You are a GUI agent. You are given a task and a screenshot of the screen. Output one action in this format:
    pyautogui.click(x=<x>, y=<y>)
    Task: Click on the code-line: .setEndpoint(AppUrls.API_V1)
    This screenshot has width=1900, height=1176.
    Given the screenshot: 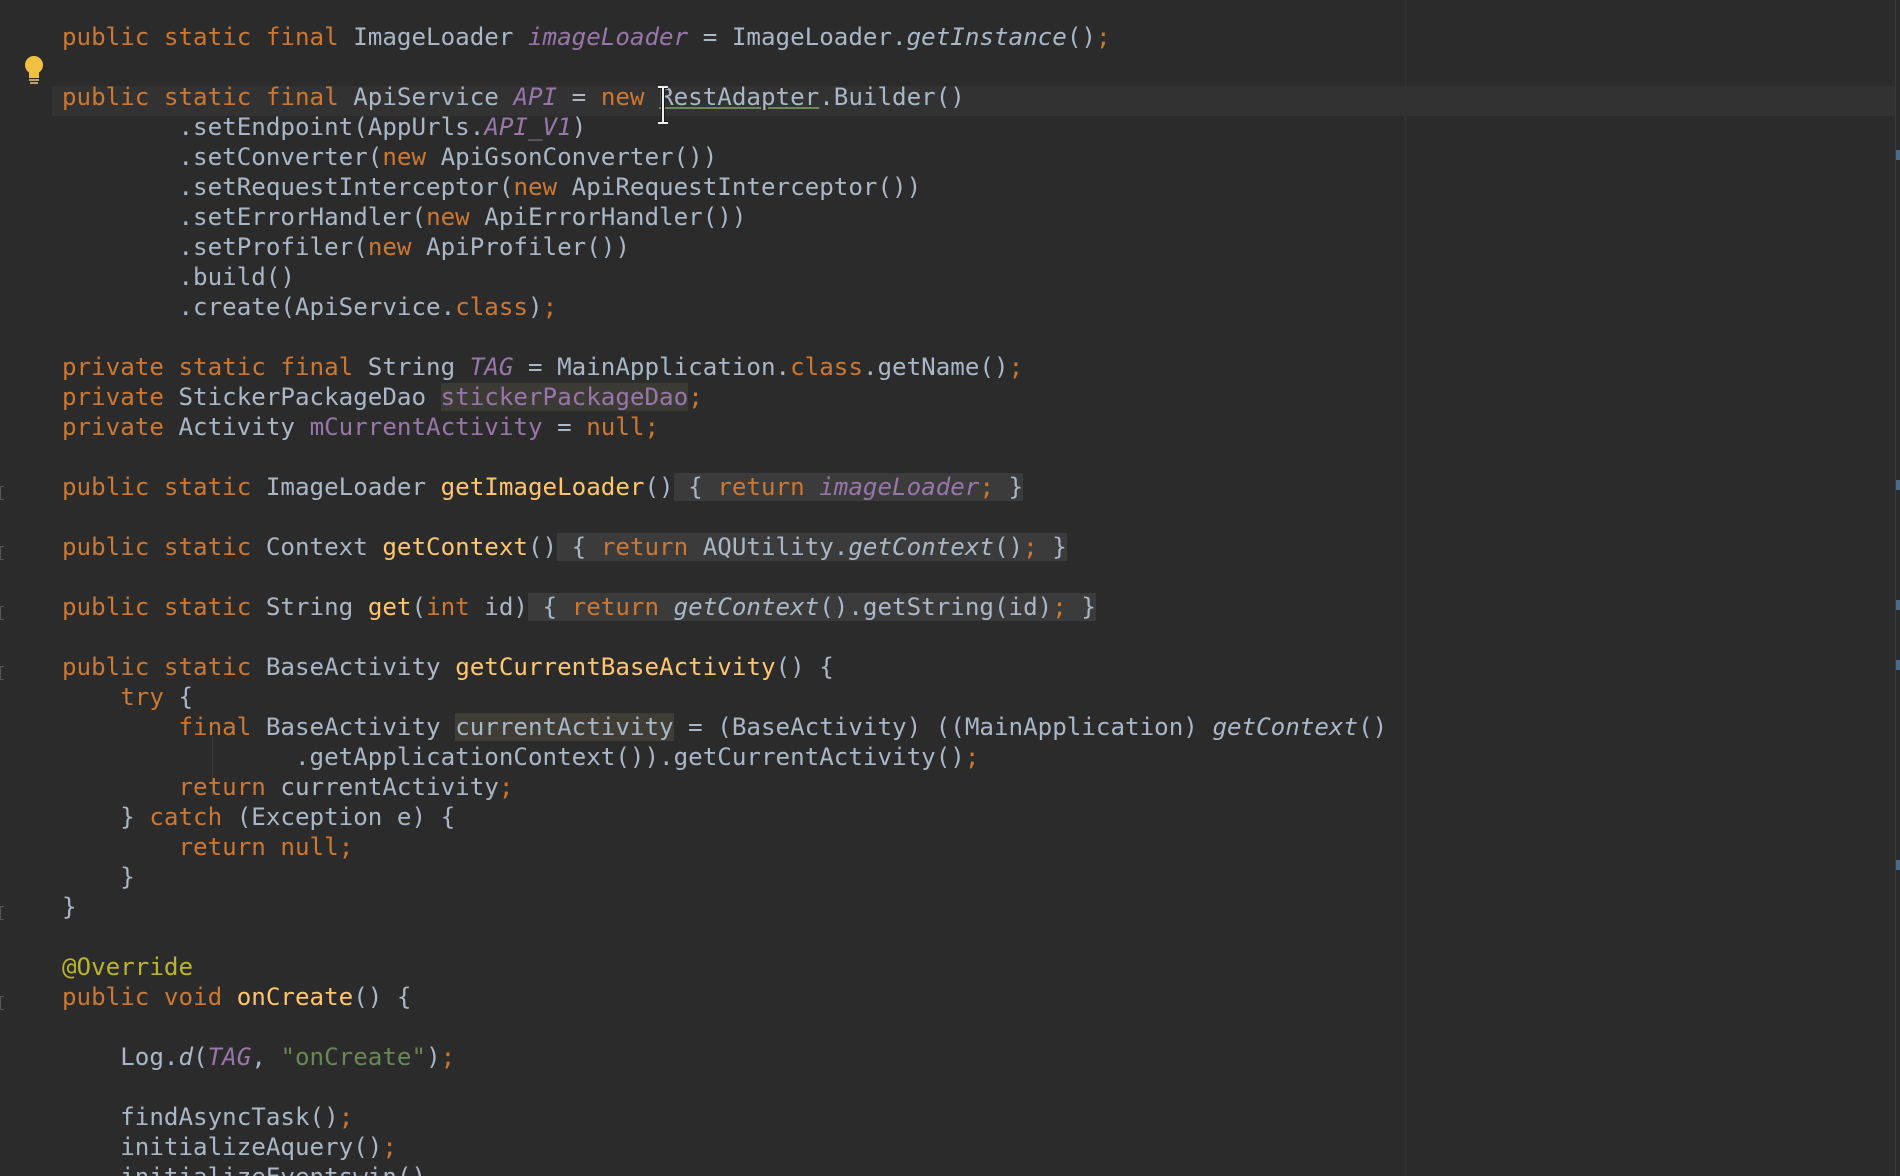 What is the action you would take?
    pyautogui.click(x=732, y=127)
    